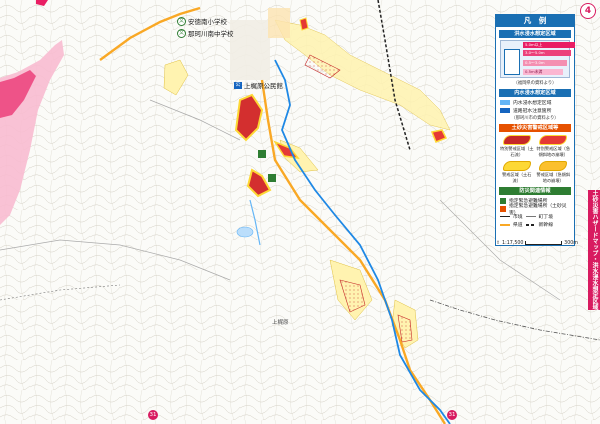 The image size is (600, 424). Describe the element at coordinates (250, 50) in the screenshot. I see `urban-area` at that location.